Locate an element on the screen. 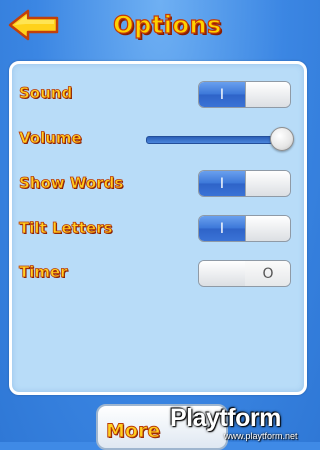  tilt-letters-label: Tilt Letters is located at coordinates (66, 228).